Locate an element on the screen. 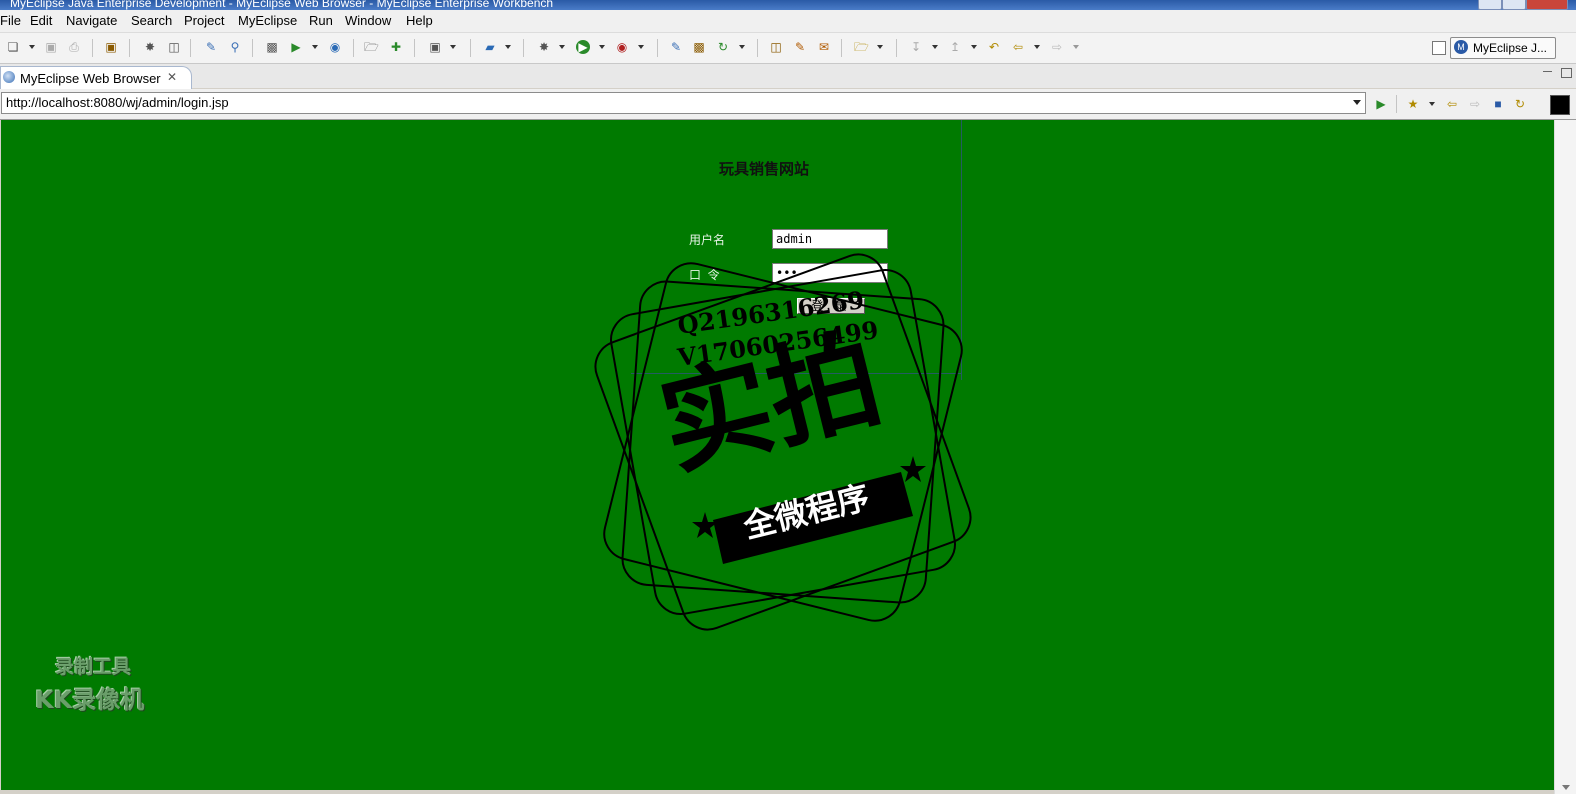 The image size is (1576, 794). bug-icon: ✸ is located at coordinates (150, 47).